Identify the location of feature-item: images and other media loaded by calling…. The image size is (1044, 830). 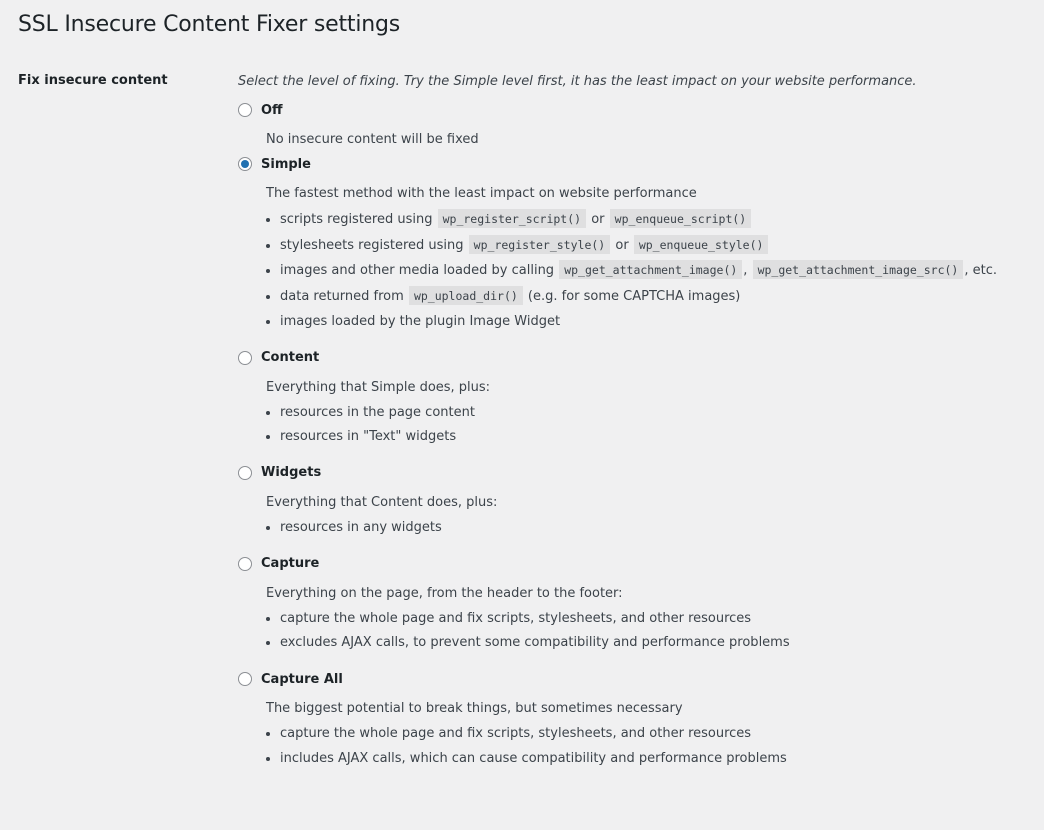
(659, 271).